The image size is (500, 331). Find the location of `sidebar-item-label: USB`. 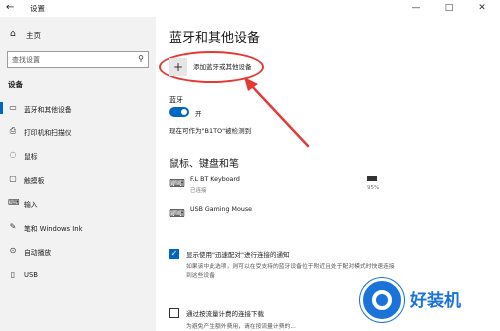

sidebar-item-label: USB is located at coordinates (31, 275).